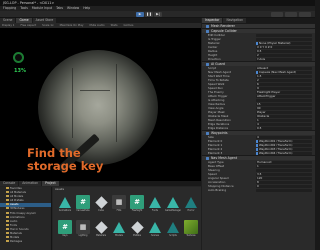 This screenshot has width=320, height=250. Describe the element at coordinates (284, 145) in the screenshot. I see `property-value-field: WayPoint02 (Transform)` at that location.